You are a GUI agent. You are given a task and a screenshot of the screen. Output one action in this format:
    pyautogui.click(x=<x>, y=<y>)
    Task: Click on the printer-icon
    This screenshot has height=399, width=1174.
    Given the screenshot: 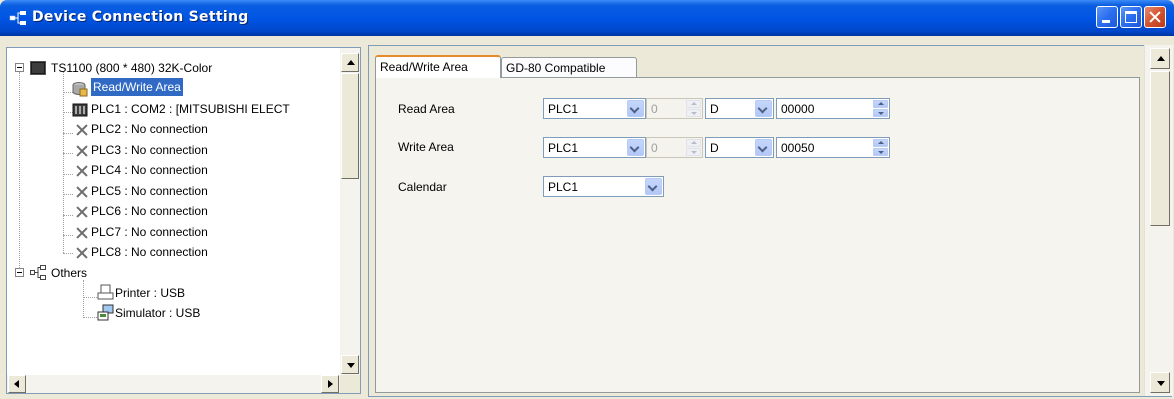 What is the action you would take?
    pyautogui.click(x=105, y=292)
    